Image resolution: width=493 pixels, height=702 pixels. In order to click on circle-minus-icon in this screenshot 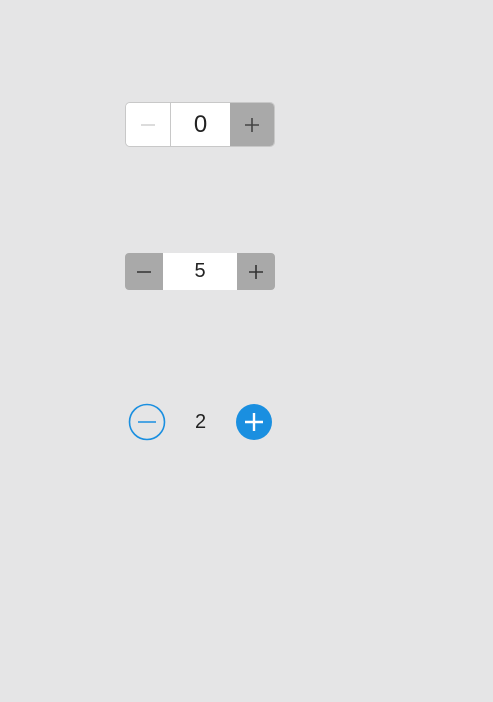, I will do `click(147, 422)`.